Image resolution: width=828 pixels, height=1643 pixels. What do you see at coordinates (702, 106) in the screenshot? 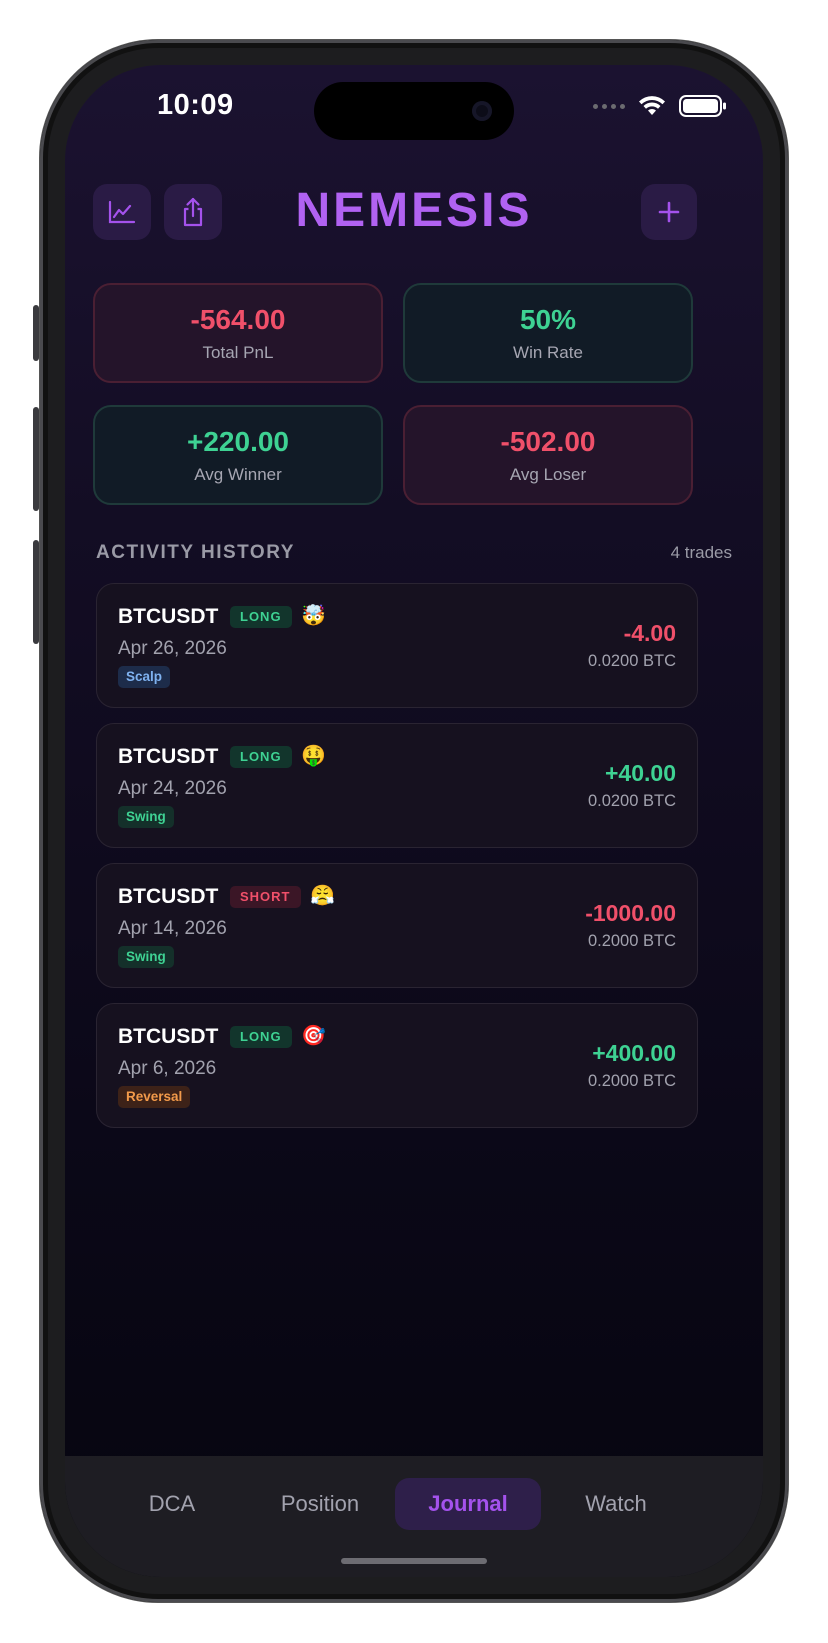
I see `battery-icon` at bounding box center [702, 106].